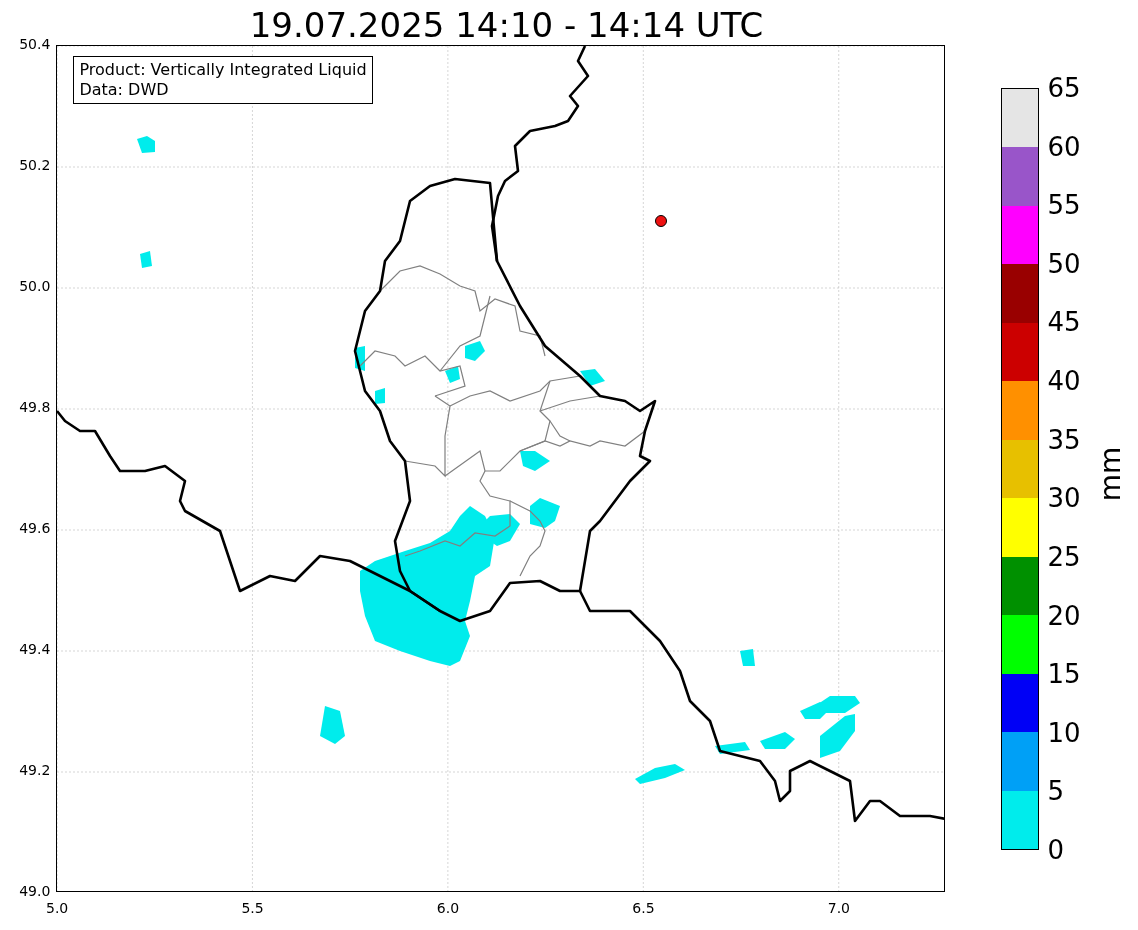 This screenshot has height=930, width=1138. Describe the element at coordinates (1055, 850) in the screenshot. I see `colorbar-tick-label: 0` at that location.